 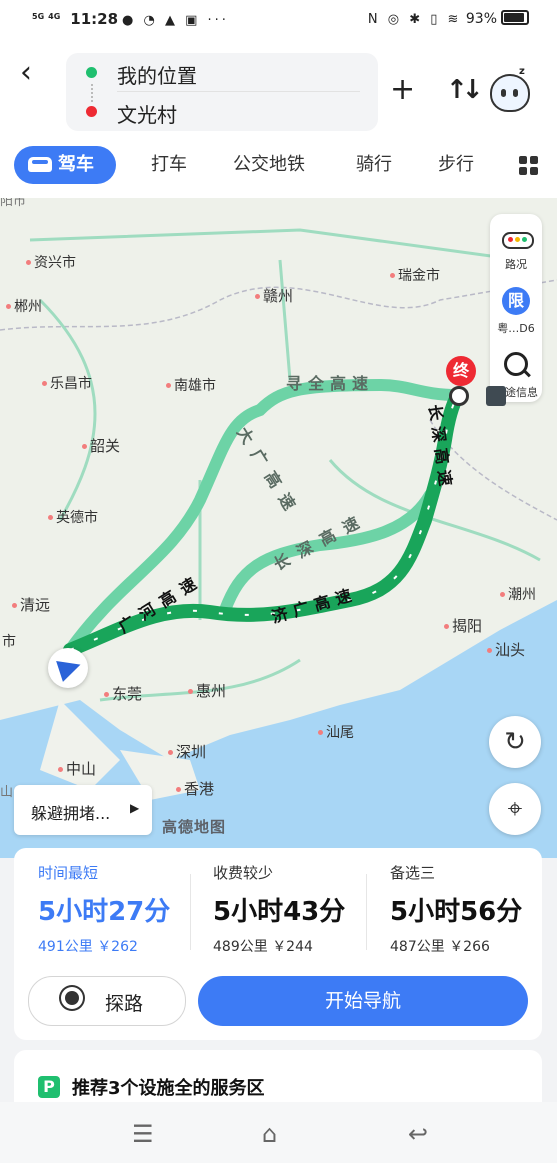 I want to click on notification-icons: ● ◔ ▲ ▣ ···, so click(x=175, y=20).